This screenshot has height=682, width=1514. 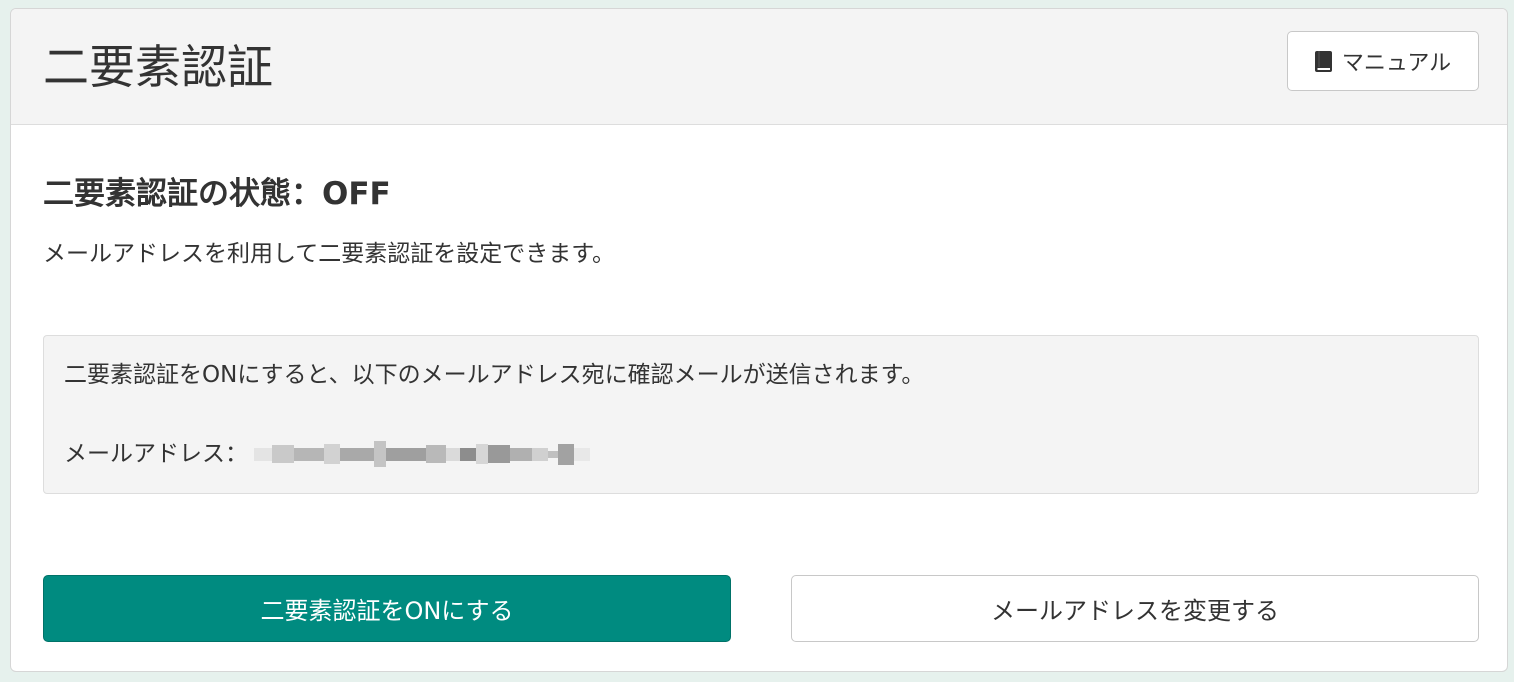 I want to click on email-label: メールアドレス：, so click(x=156, y=454).